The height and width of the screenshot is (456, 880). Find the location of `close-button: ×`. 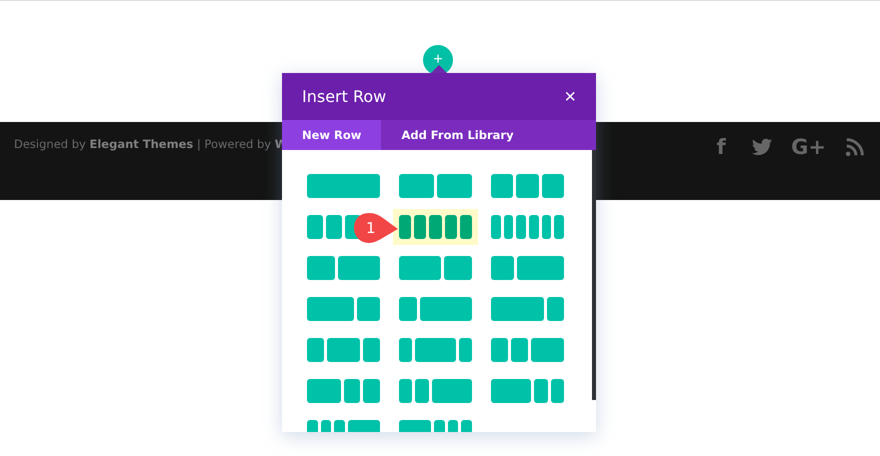

close-button: × is located at coordinates (570, 96).